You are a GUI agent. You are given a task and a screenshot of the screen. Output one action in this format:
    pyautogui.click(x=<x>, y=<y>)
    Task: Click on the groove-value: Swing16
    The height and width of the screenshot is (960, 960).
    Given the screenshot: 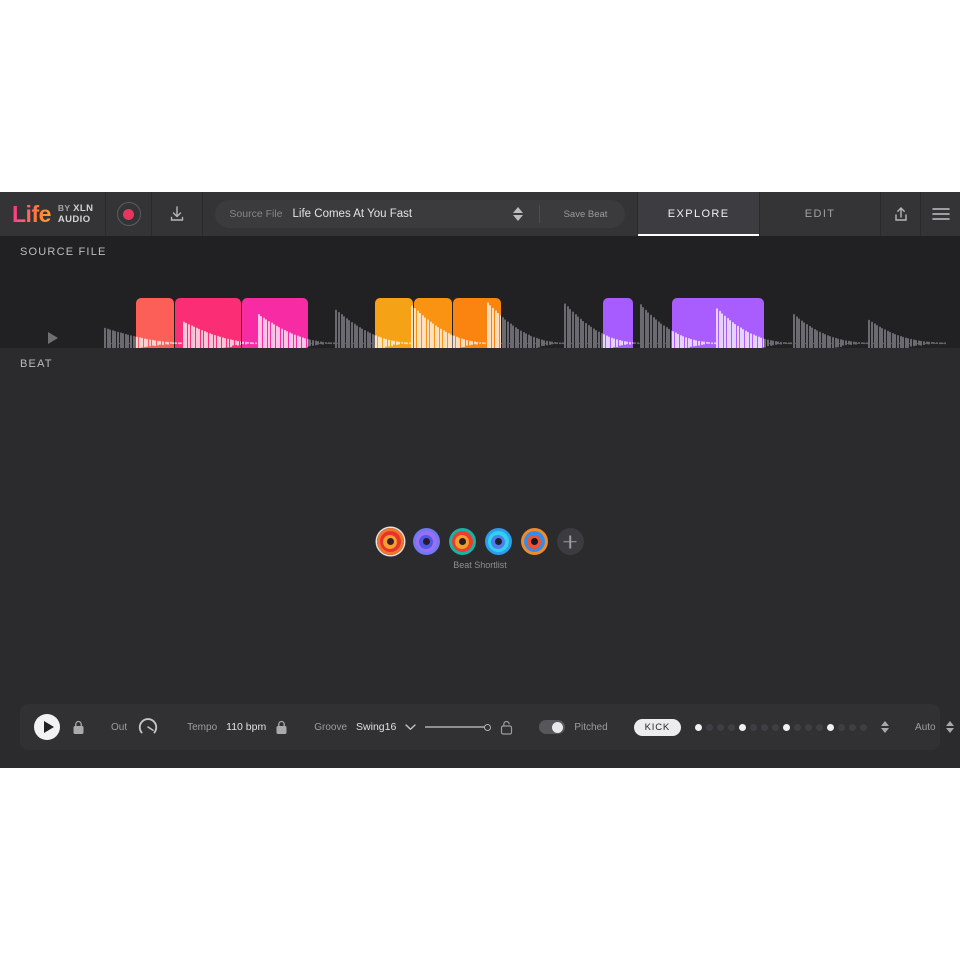 What is the action you would take?
    pyautogui.click(x=376, y=727)
    